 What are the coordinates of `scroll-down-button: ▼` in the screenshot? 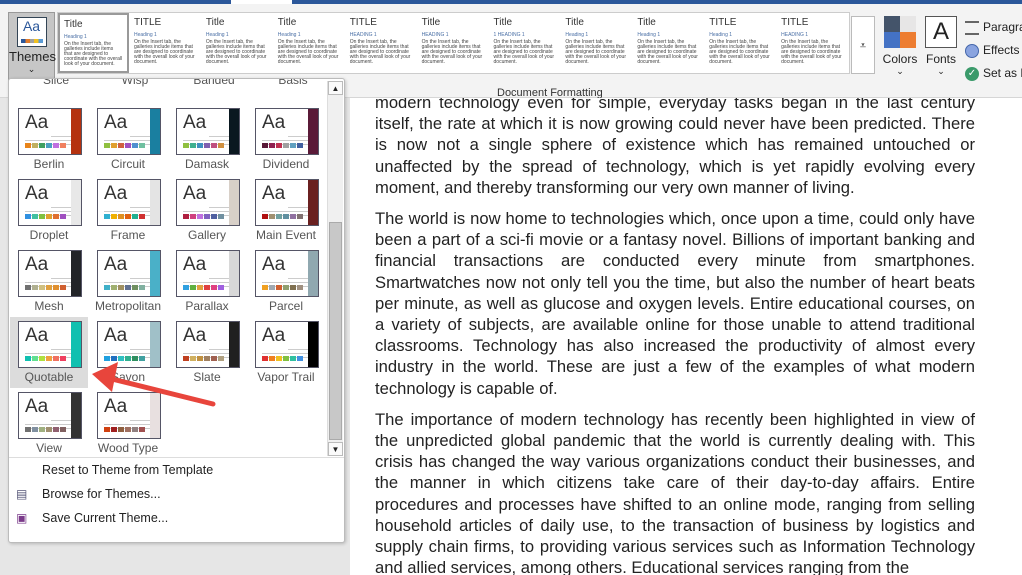 It's located at (335, 449).